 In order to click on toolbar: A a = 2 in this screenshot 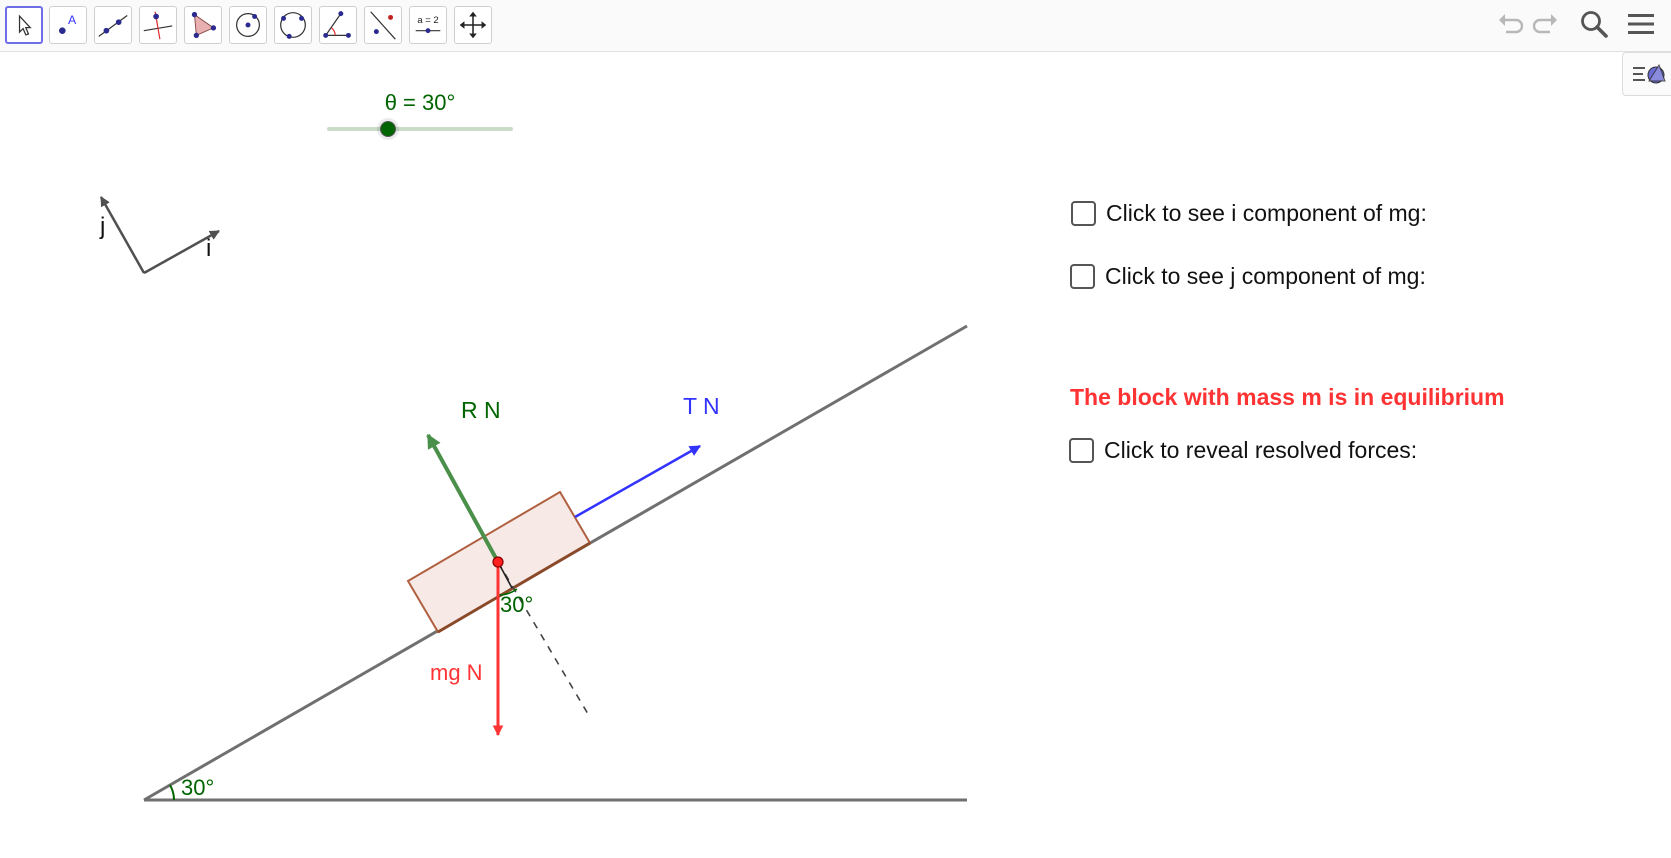, I will do `click(835, 26)`.